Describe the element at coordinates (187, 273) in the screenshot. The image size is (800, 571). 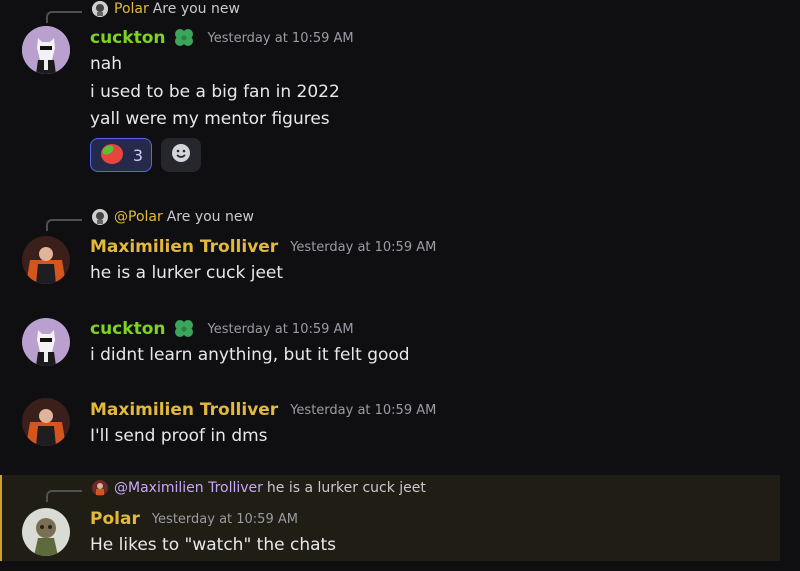
I see `message-line: he is a lurker cuck jeet` at that location.